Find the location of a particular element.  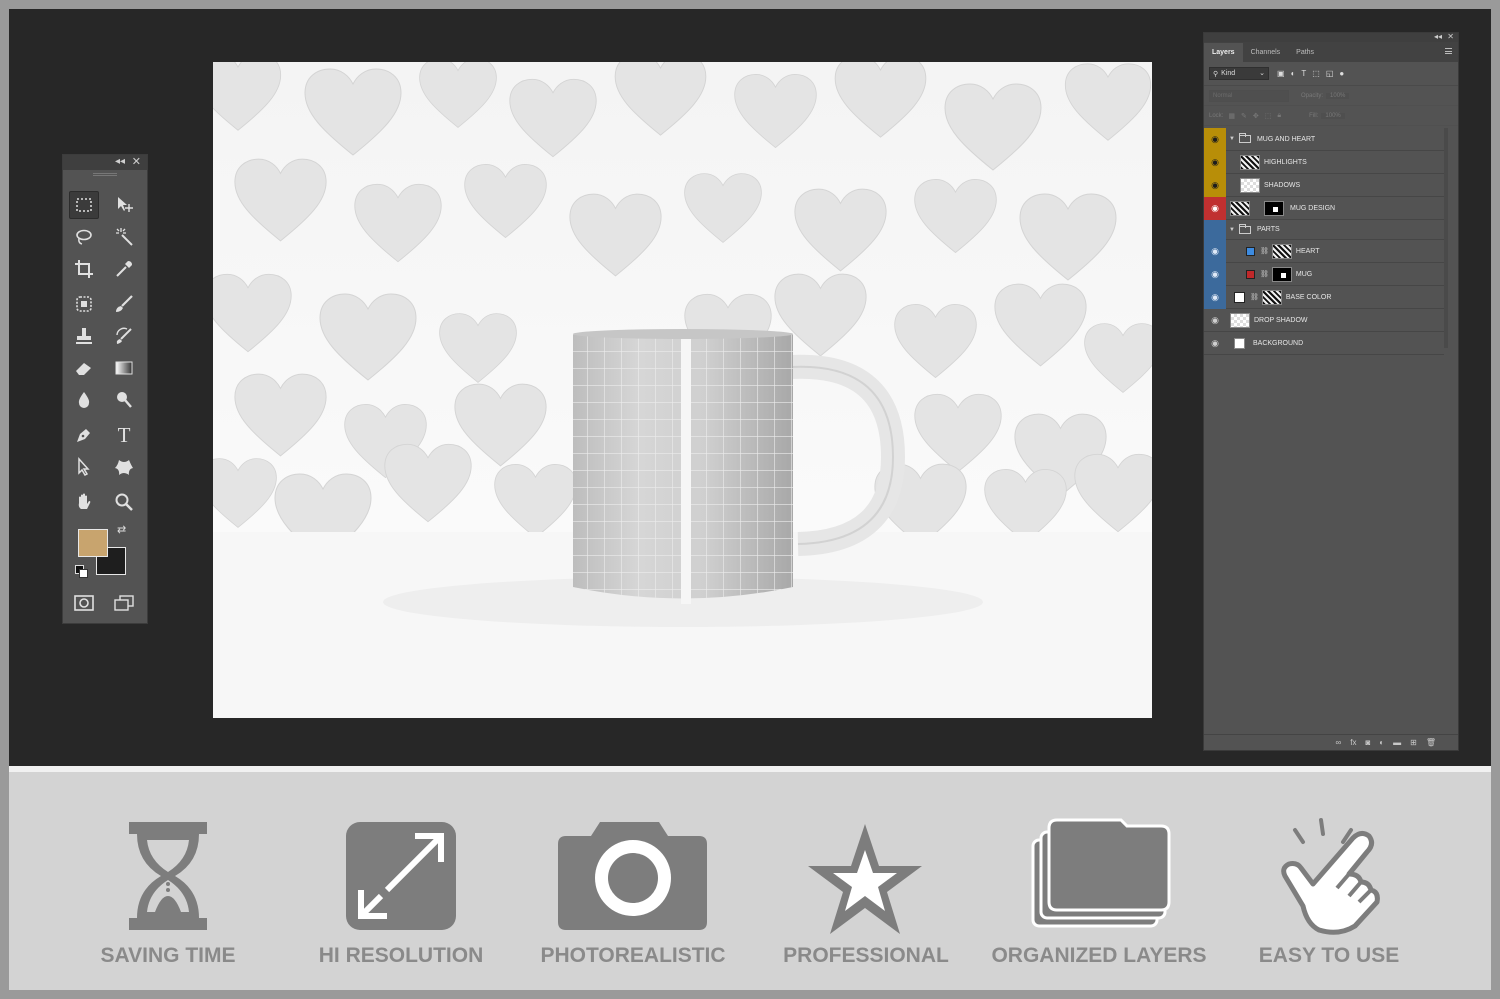

star-icon is located at coordinates (865, 879).